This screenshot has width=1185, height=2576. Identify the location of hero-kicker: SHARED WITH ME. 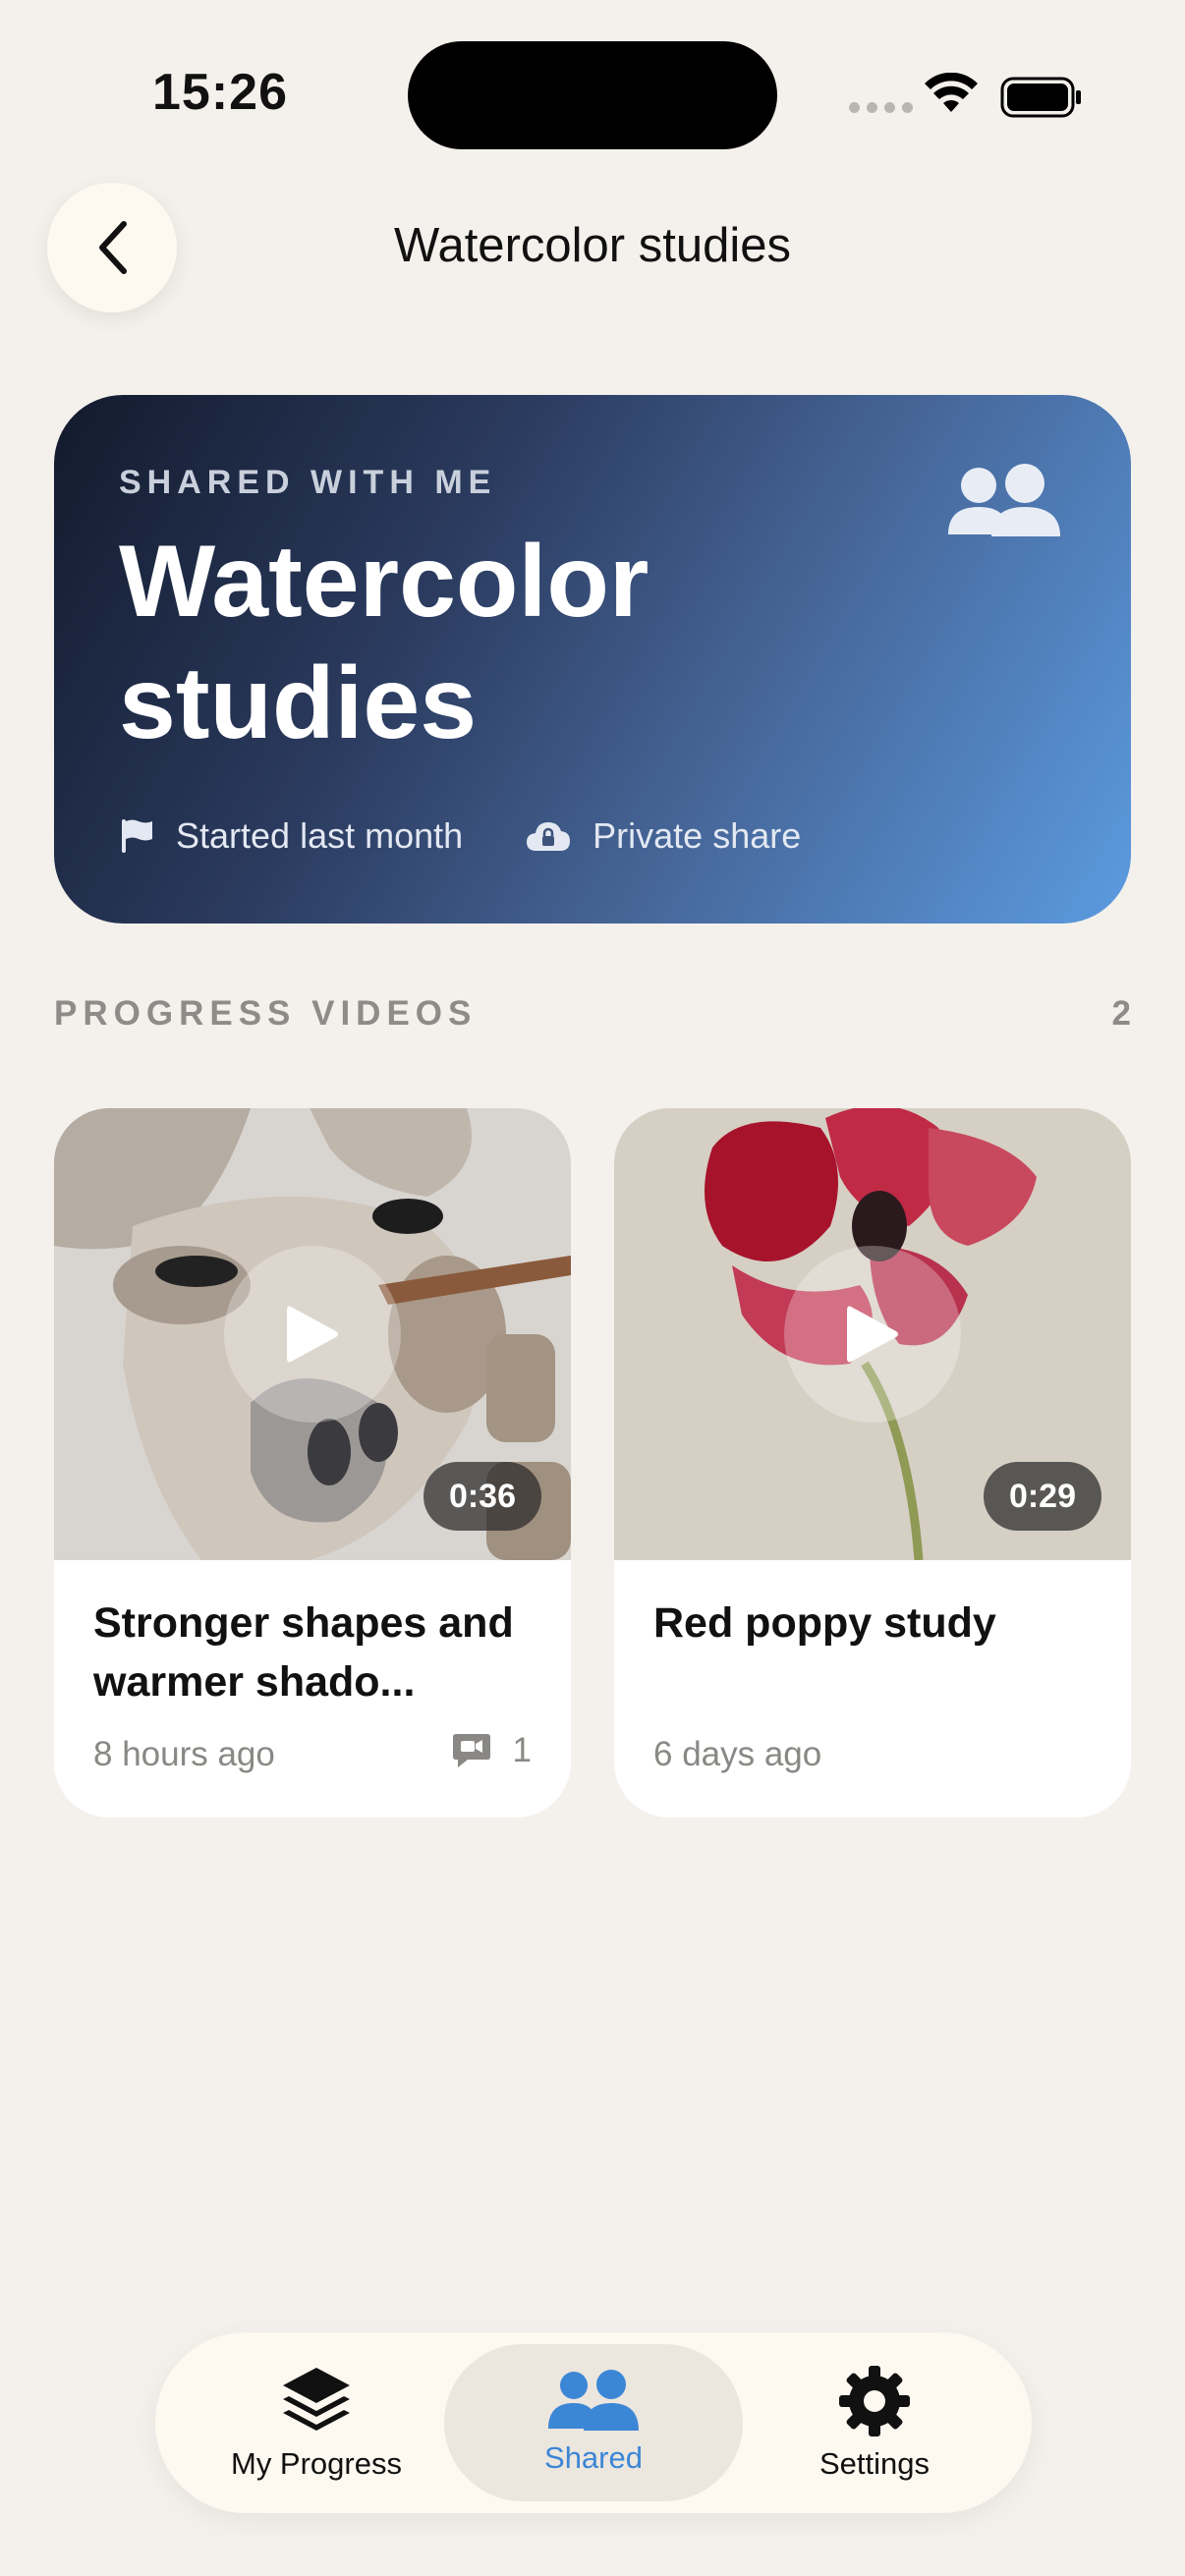
(308, 482).